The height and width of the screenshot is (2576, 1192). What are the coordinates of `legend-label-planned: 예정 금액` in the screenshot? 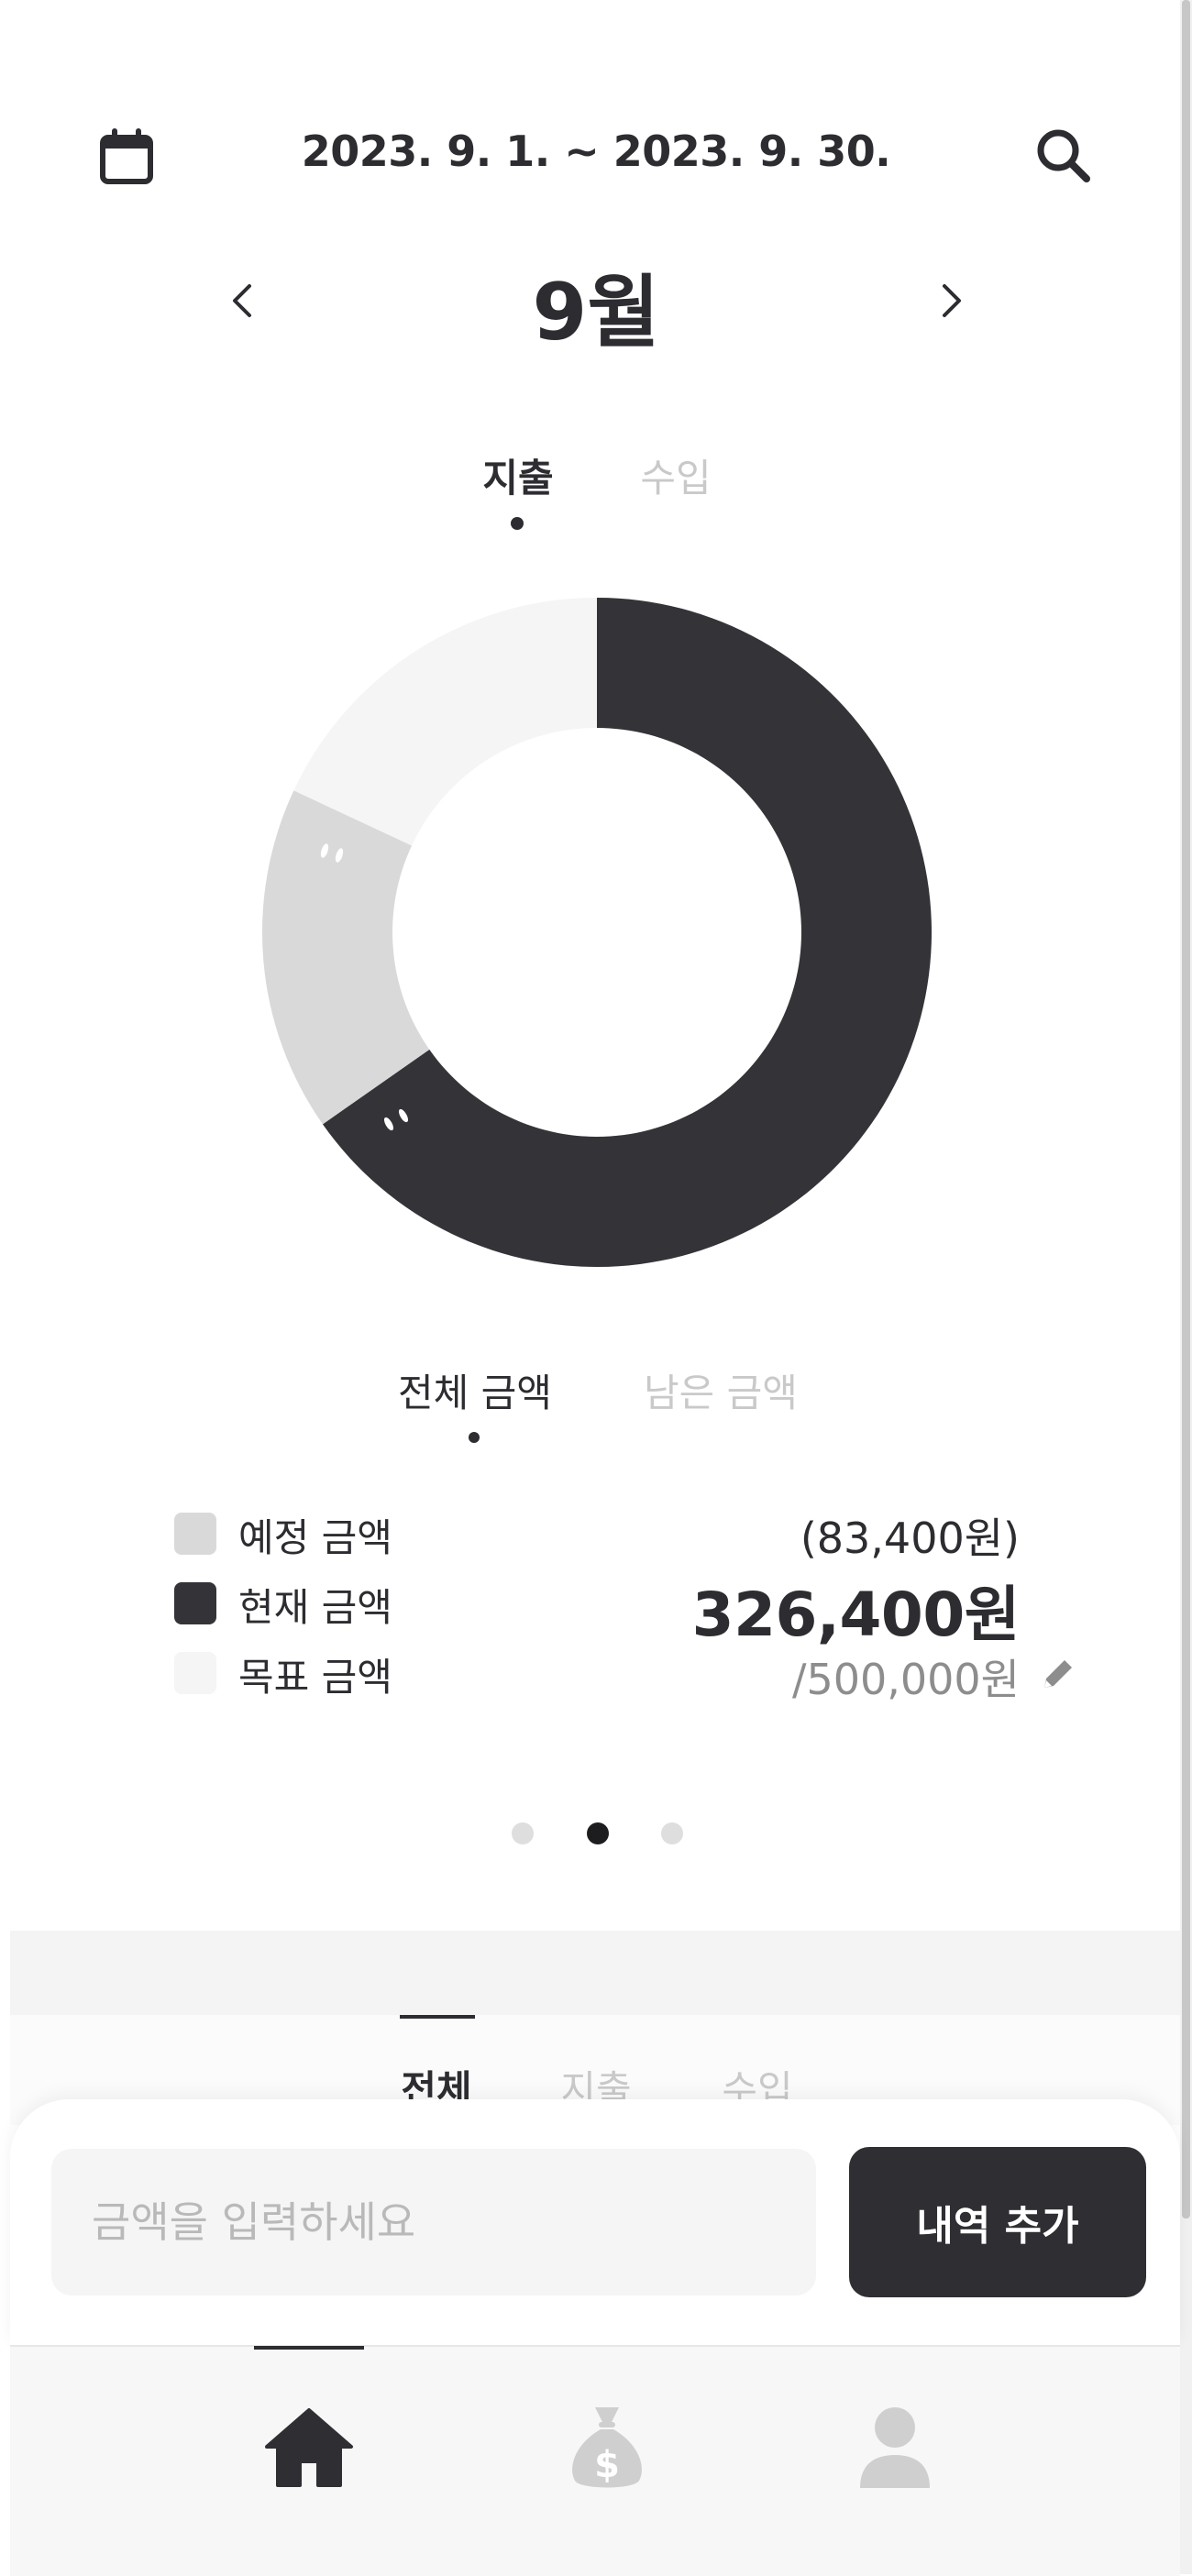 It's located at (315, 1538).